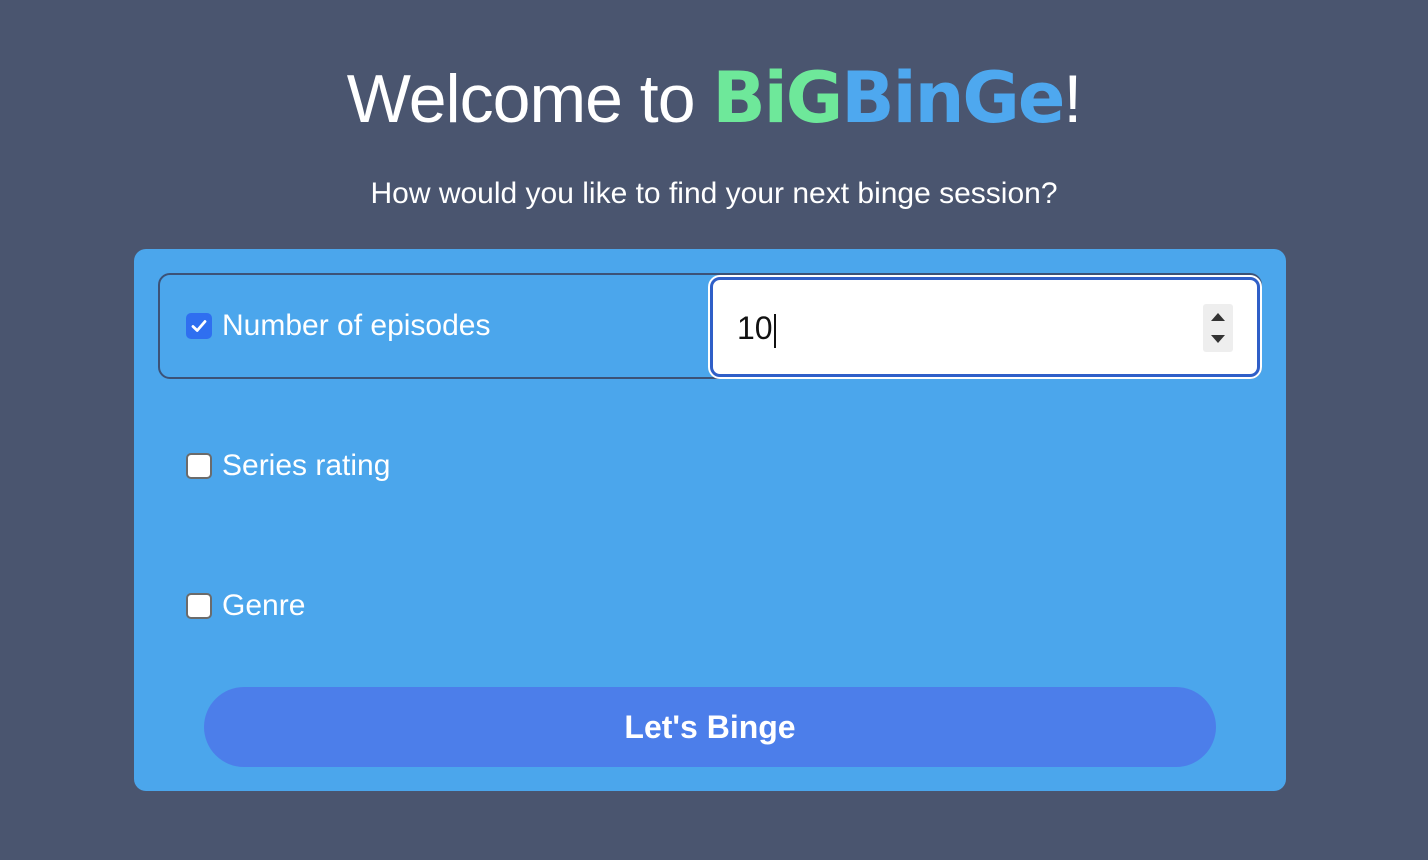 This screenshot has width=1428, height=860. Describe the element at coordinates (1218, 339) in the screenshot. I see `stepper-down-icon` at that location.